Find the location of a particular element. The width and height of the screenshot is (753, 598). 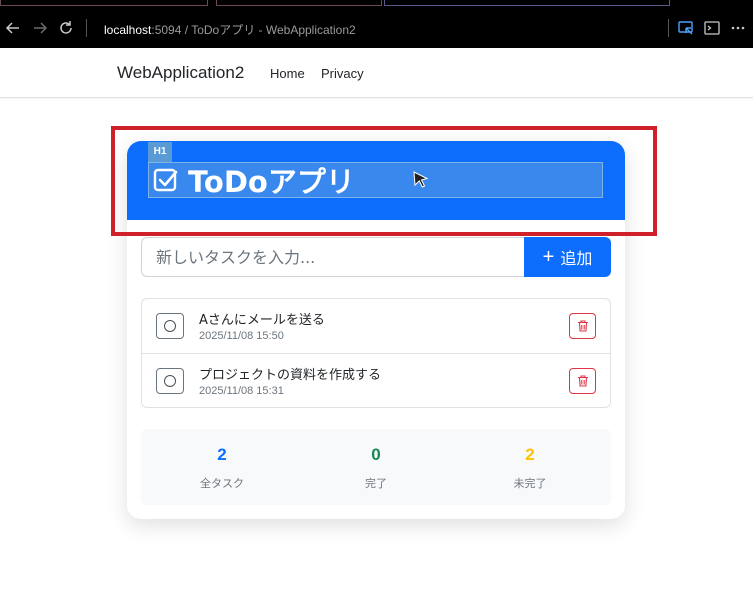

stat-pending: 2 未完了 is located at coordinates (530, 467).